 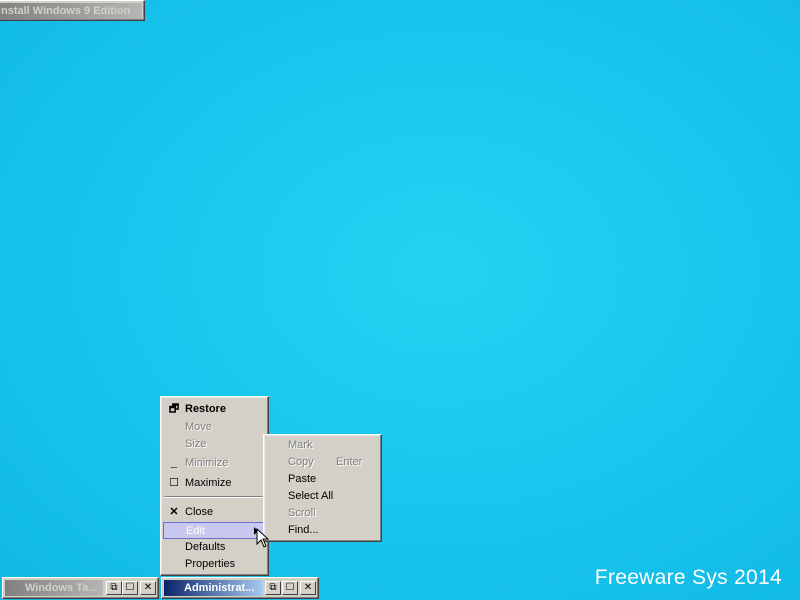 I want to click on menu-item-label: Restore, so click(x=205, y=409).